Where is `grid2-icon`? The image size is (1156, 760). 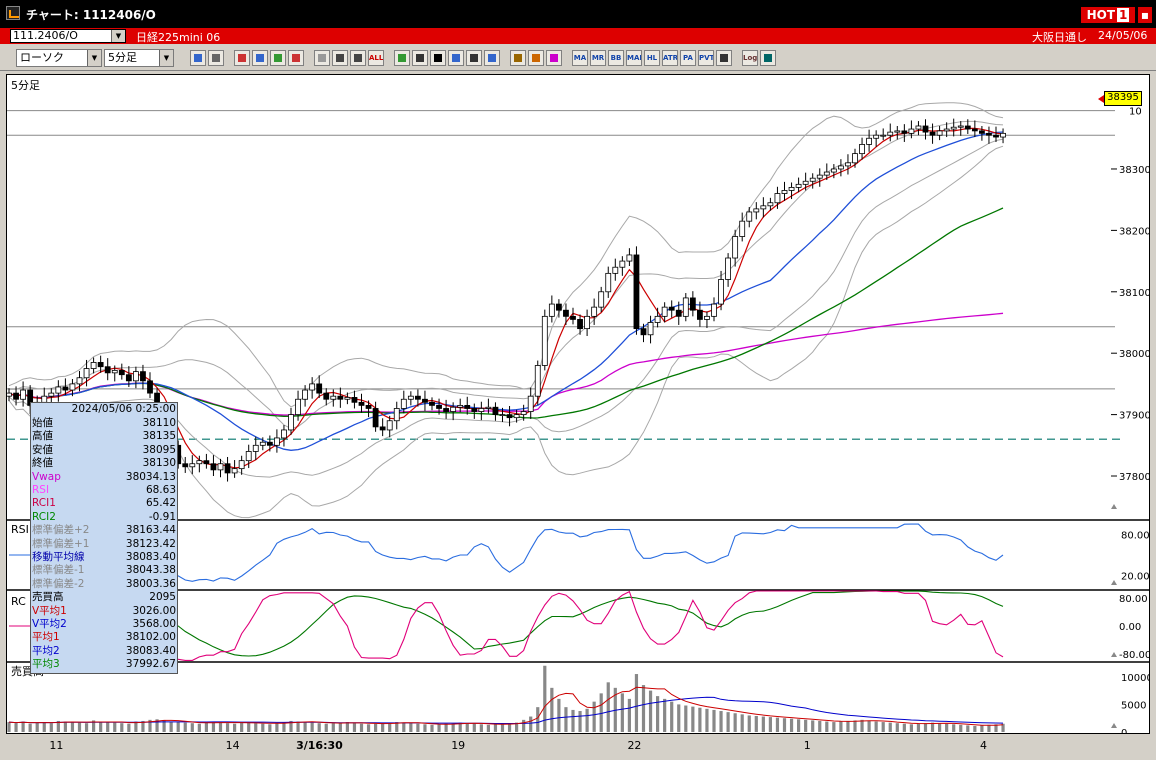
grid2-icon is located at coordinates (518, 58).